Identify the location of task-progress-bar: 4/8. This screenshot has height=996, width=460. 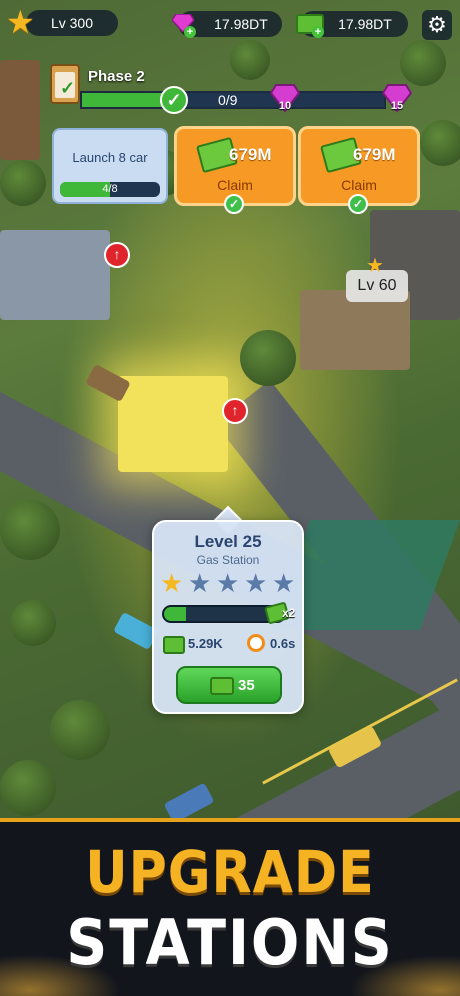
(110, 189).